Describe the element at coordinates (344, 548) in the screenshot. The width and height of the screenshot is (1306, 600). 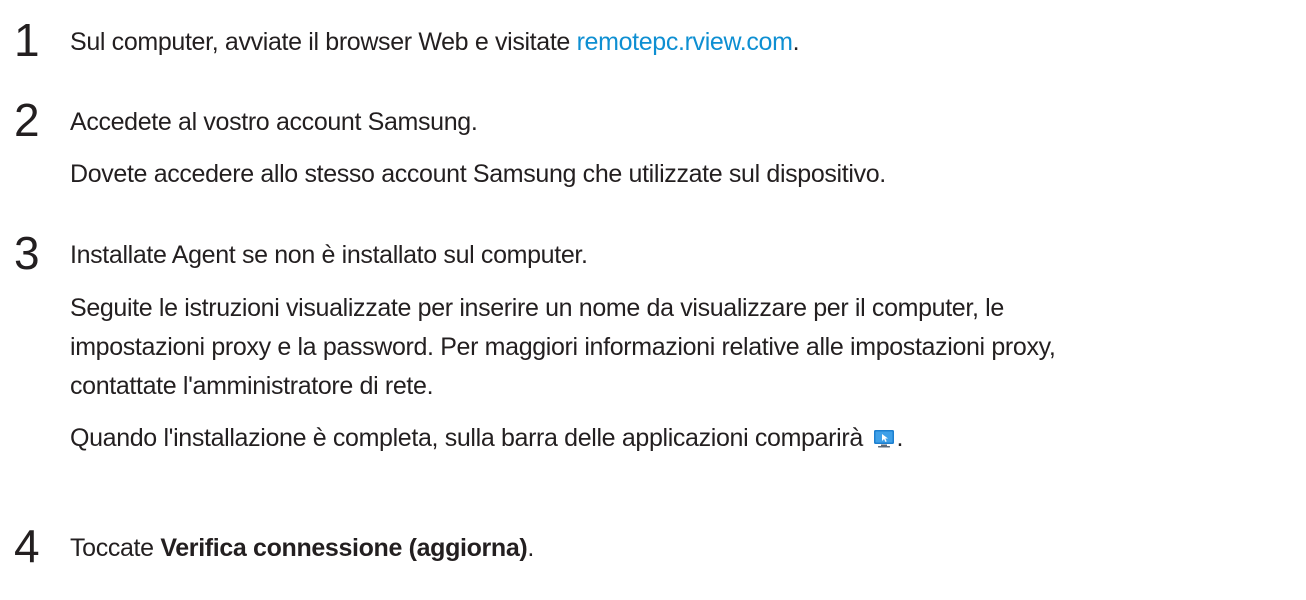
I see `verify-connection-label: Verifica connessione (aggiorna)` at that location.